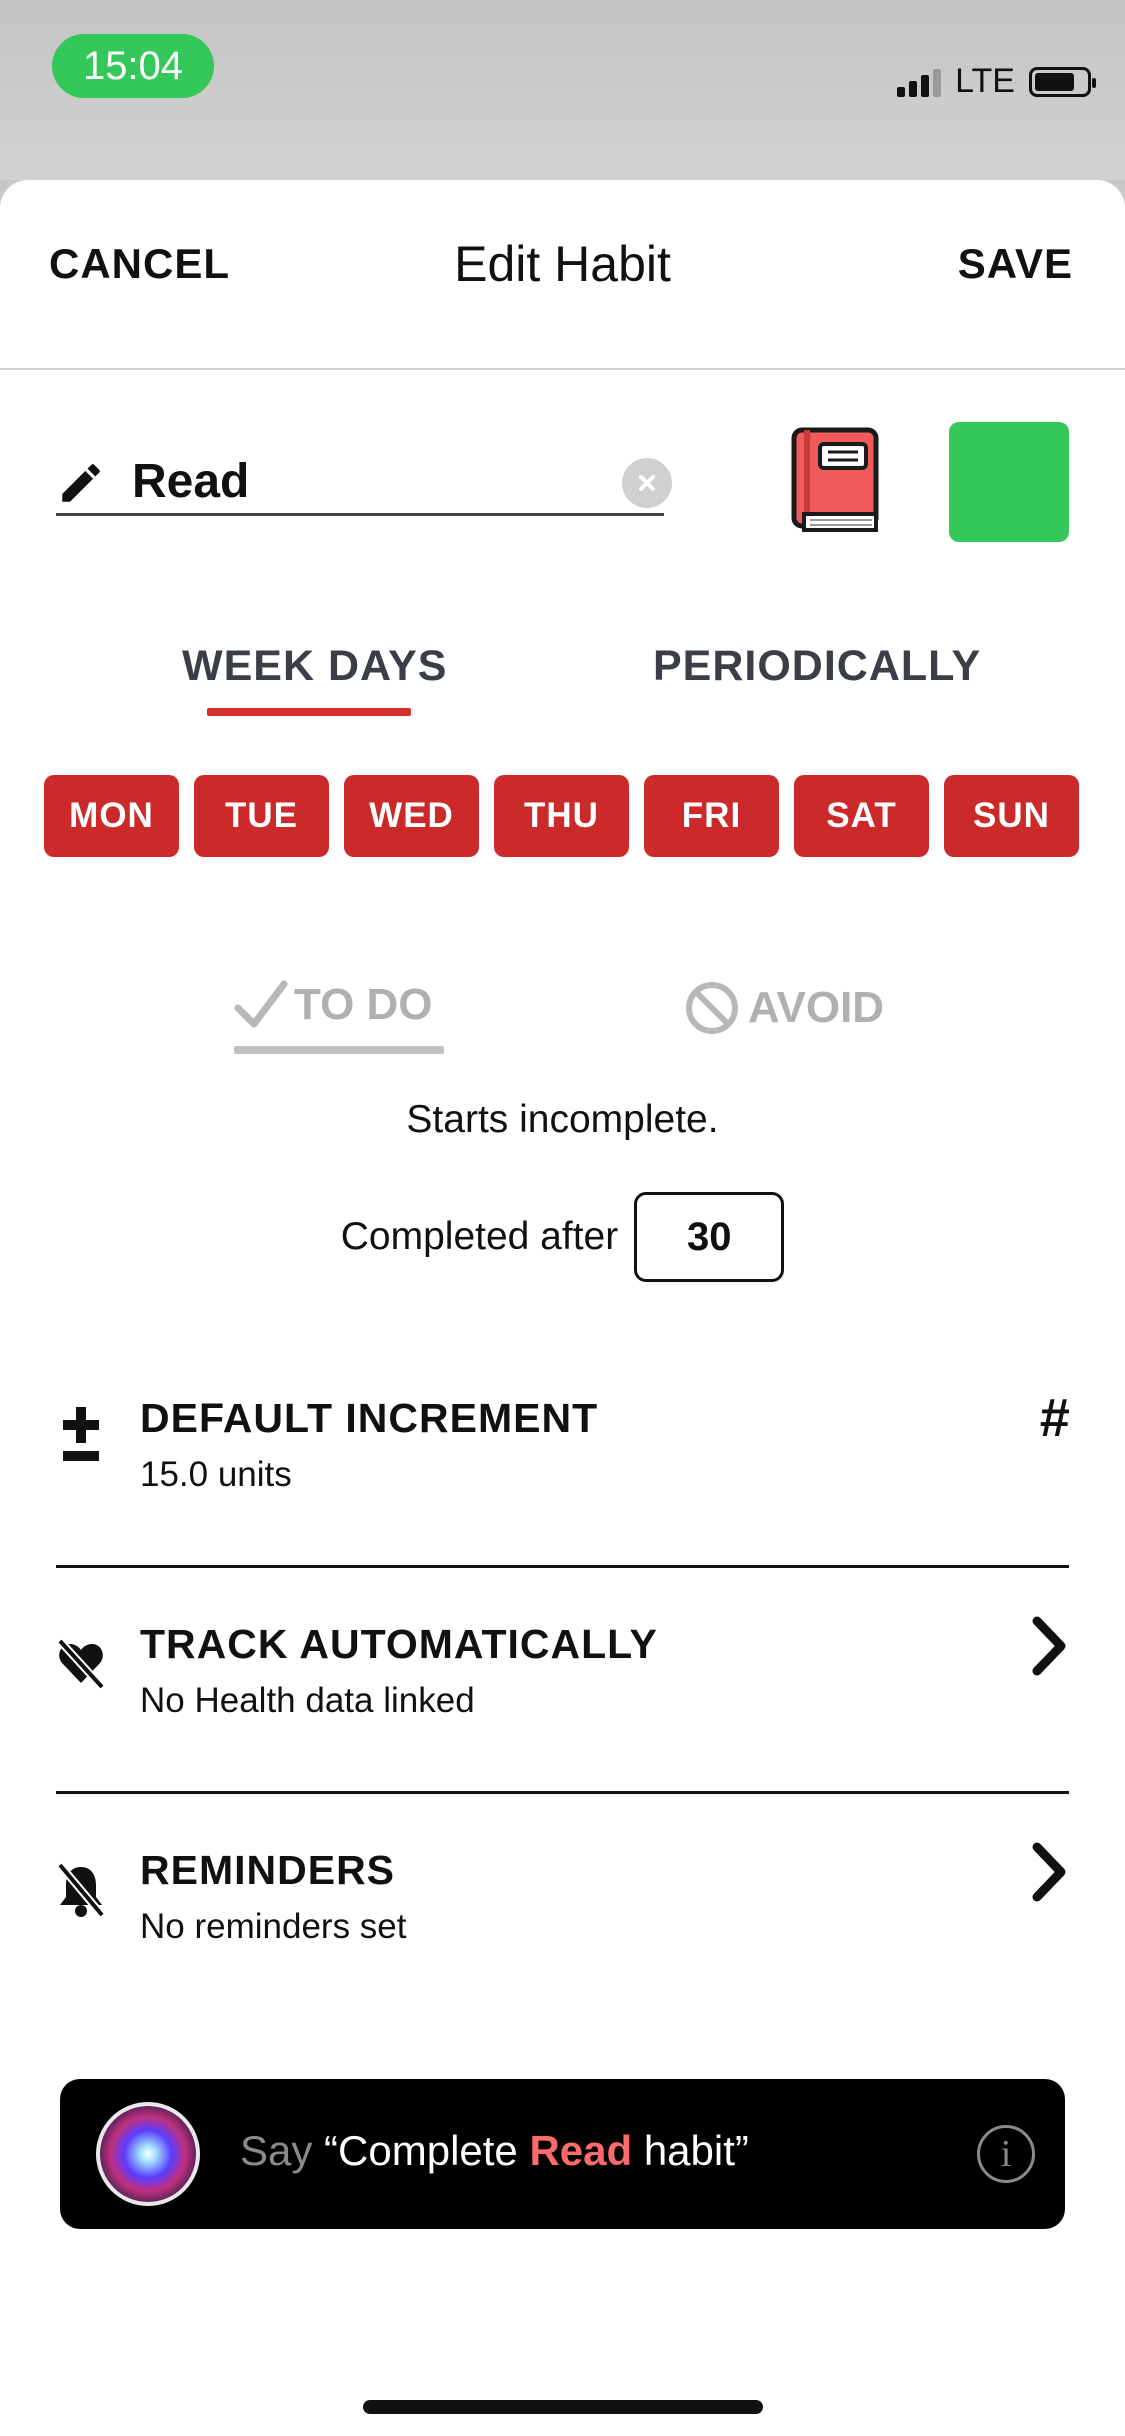 This screenshot has height=2436, width=1125. I want to click on siri-phrase-end: habit”, so click(690, 2150).